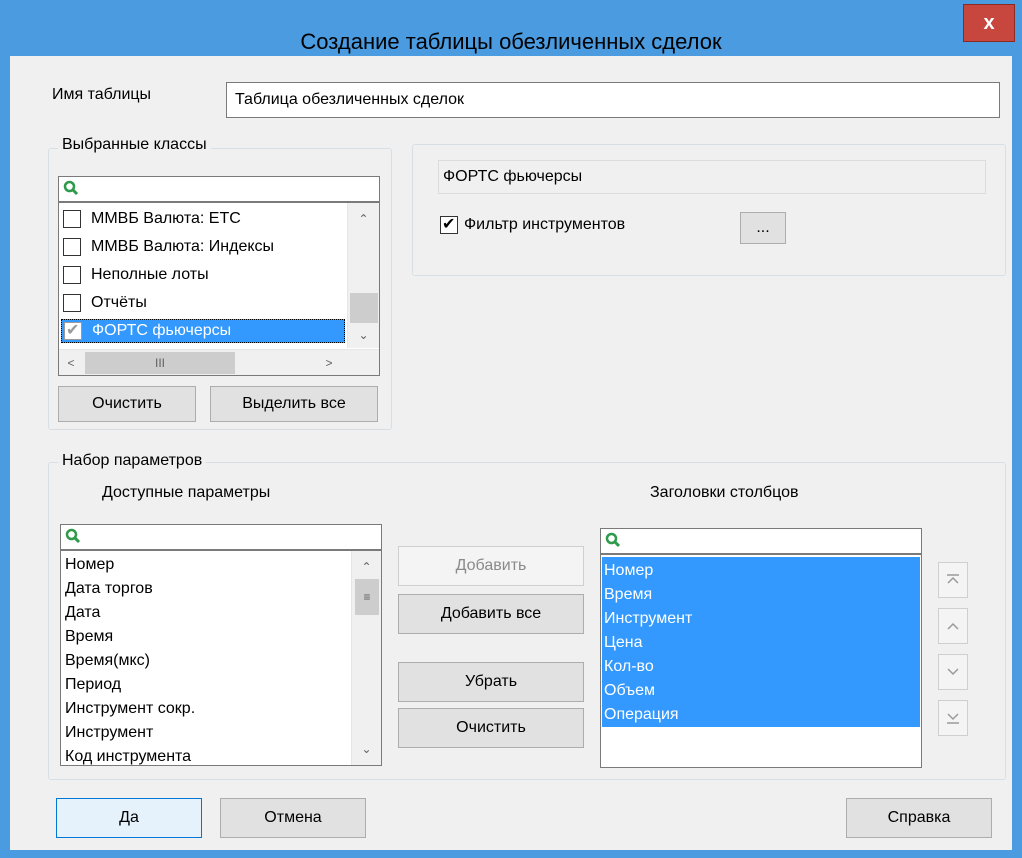 The image size is (1022, 858). I want to click on move-up-button, so click(953, 626).